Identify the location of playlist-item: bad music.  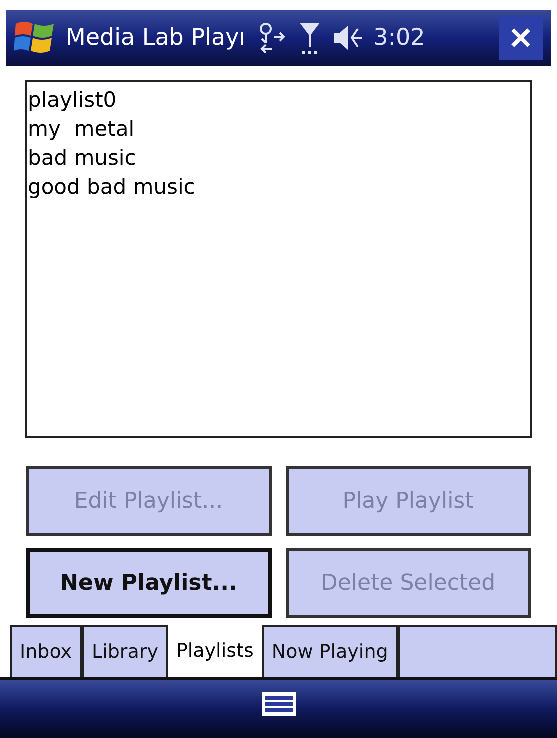
(82, 158).